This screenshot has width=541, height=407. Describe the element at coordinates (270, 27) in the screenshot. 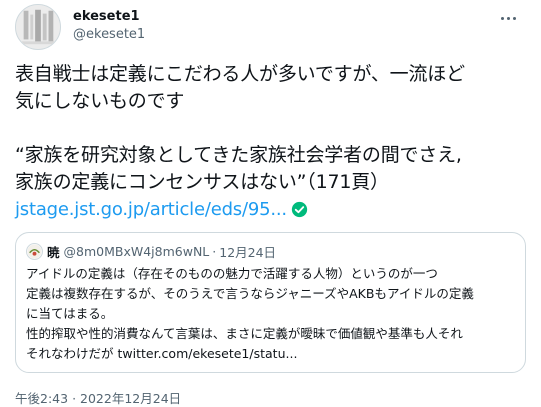

I see `tweet-header: ekesete1 @ekesete1` at that location.